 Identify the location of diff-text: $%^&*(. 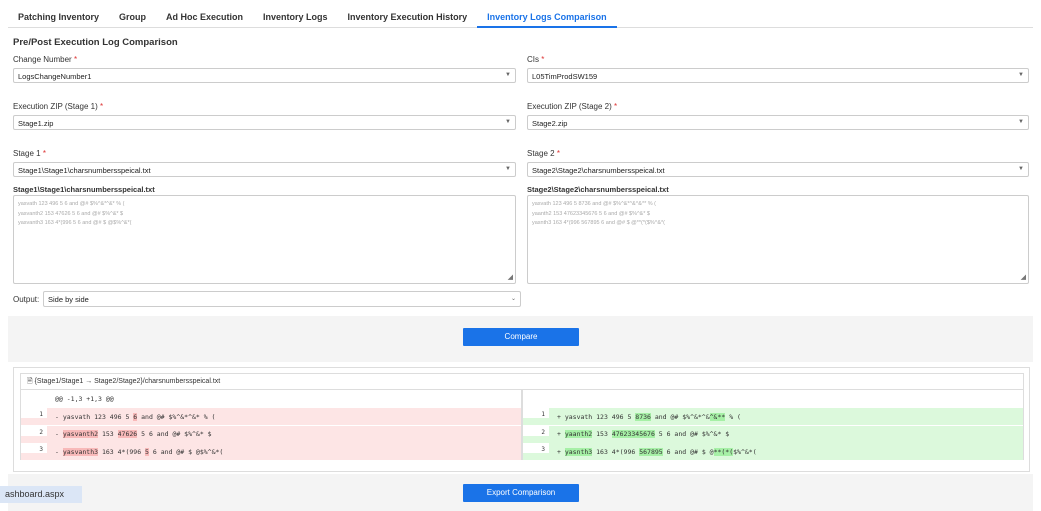
(745, 451).